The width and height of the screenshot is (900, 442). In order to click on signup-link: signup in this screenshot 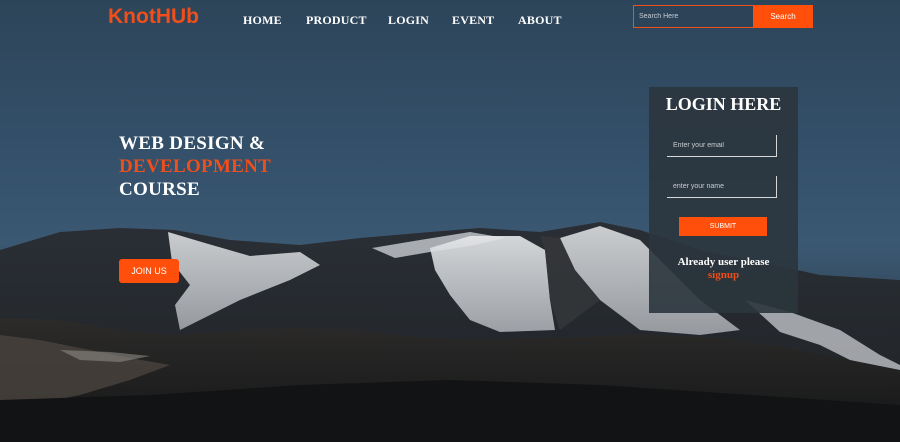, I will do `click(723, 275)`.